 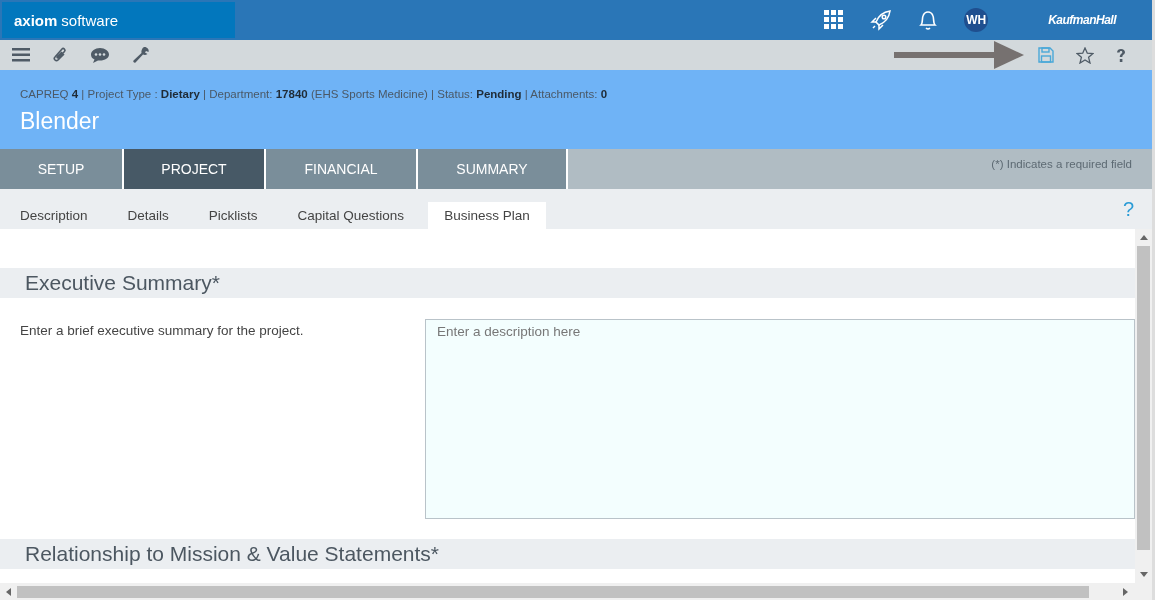 What do you see at coordinates (1121, 55) in the screenshot?
I see `help-icon` at bounding box center [1121, 55].